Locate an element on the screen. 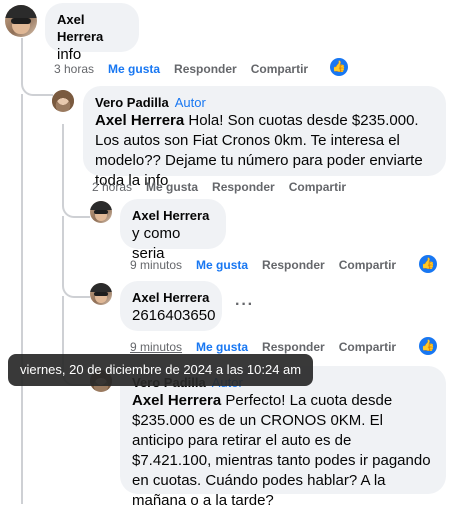 The image size is (468, 511). comment-author-line: Vero Padilla Autor is located at coordinates (264, 102).